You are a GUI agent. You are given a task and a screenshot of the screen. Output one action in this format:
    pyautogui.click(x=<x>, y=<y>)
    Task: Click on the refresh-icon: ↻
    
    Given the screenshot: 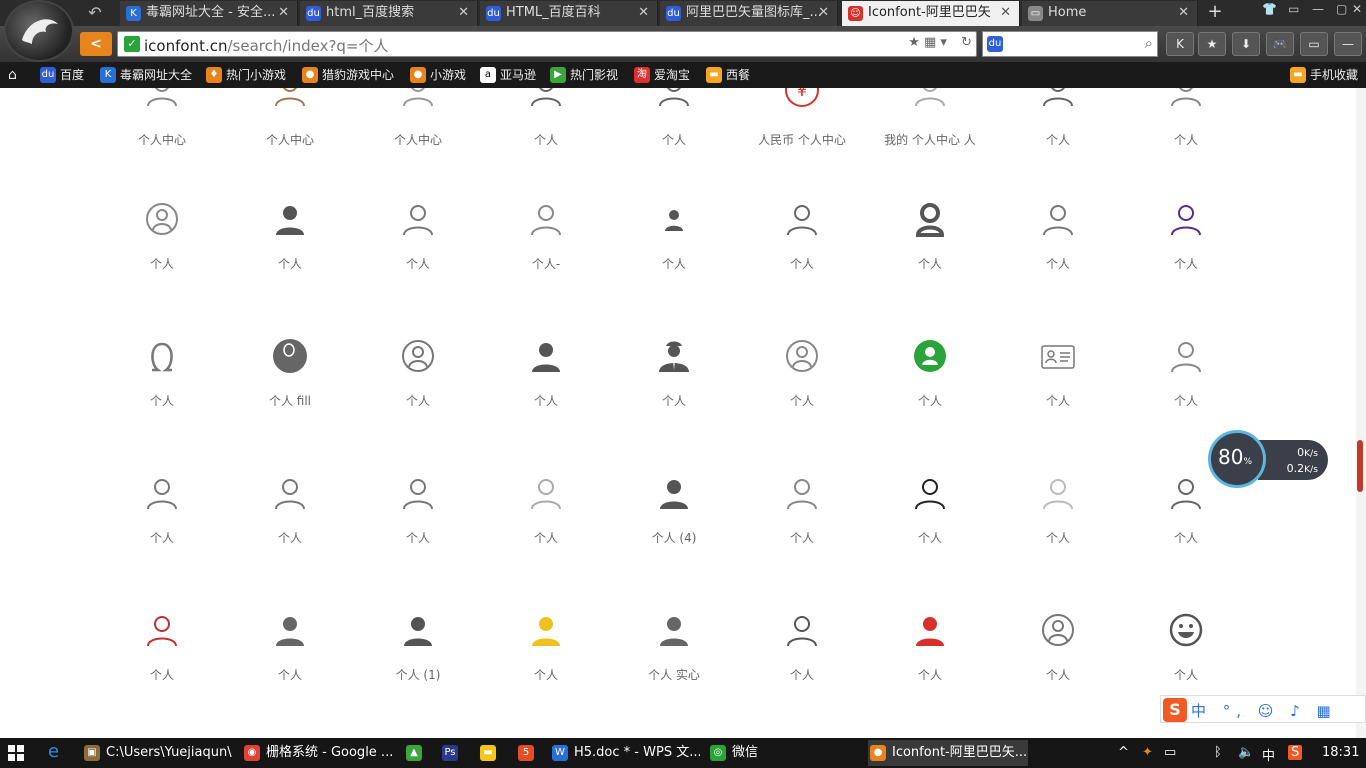 What is the action you would take?
    pyautogui.click(x=966, y=42)
    